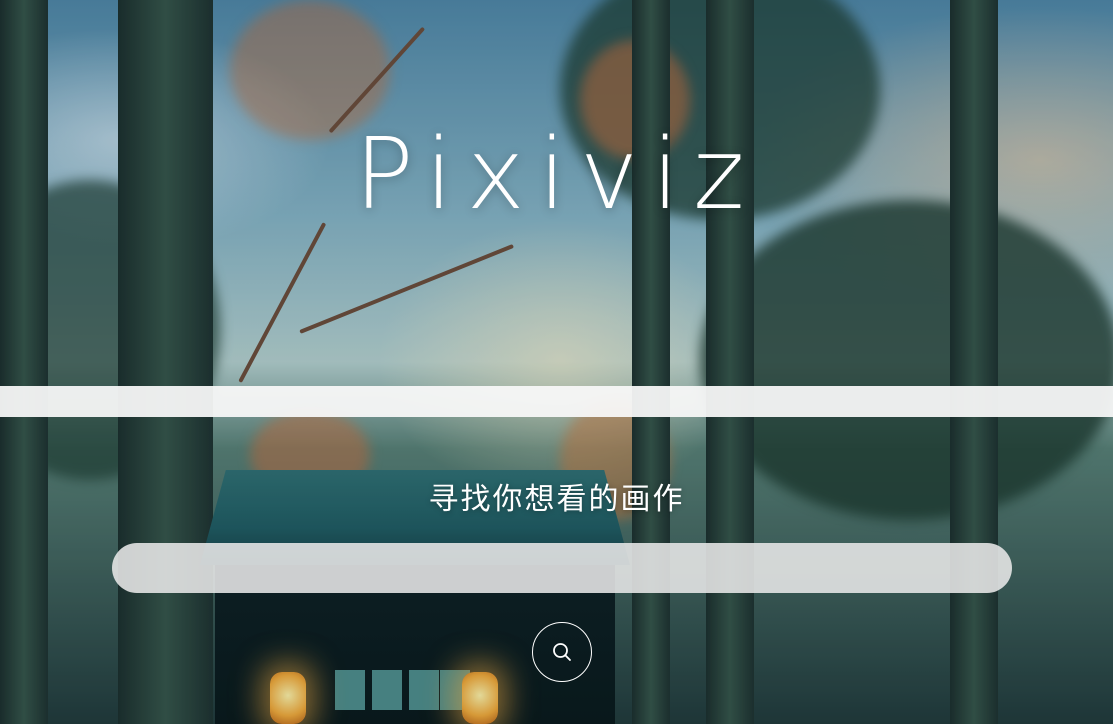  I want to click on divider-band, so click(556, 401).